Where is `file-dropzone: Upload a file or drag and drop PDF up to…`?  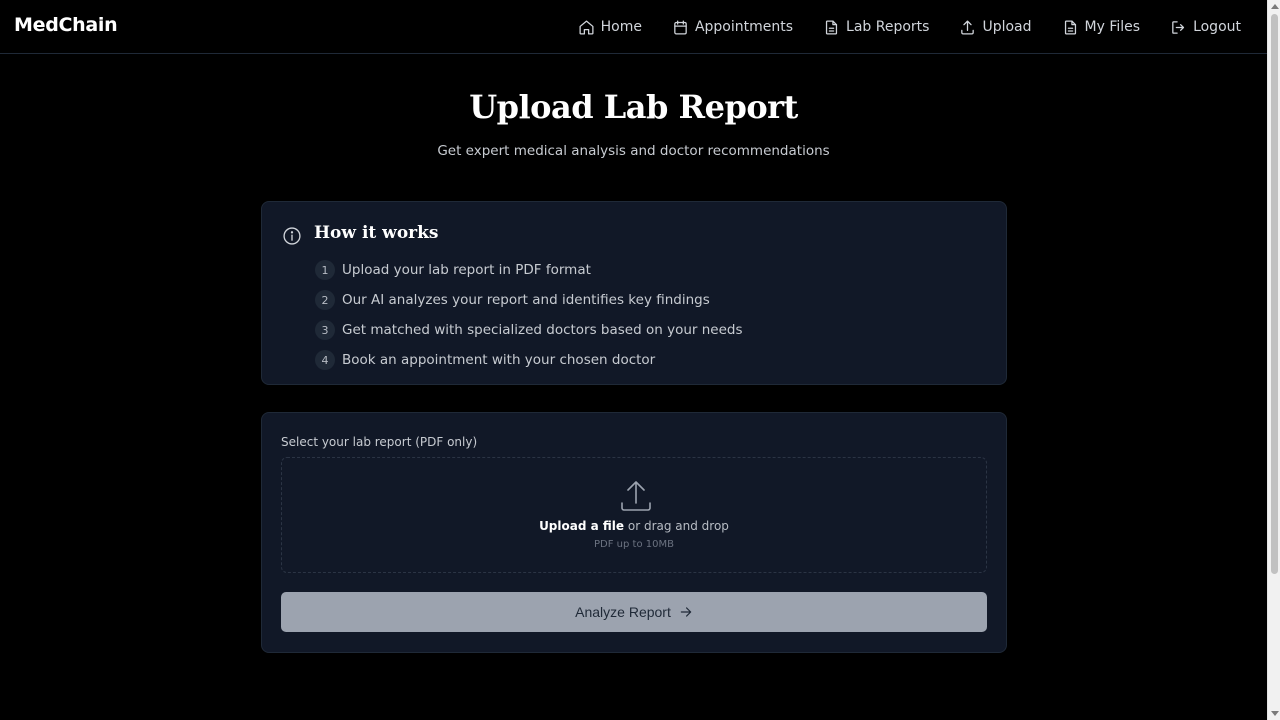 file-dropzone: Upload a file or drag and drop PDF up to… is located at coordinates (634, 515).